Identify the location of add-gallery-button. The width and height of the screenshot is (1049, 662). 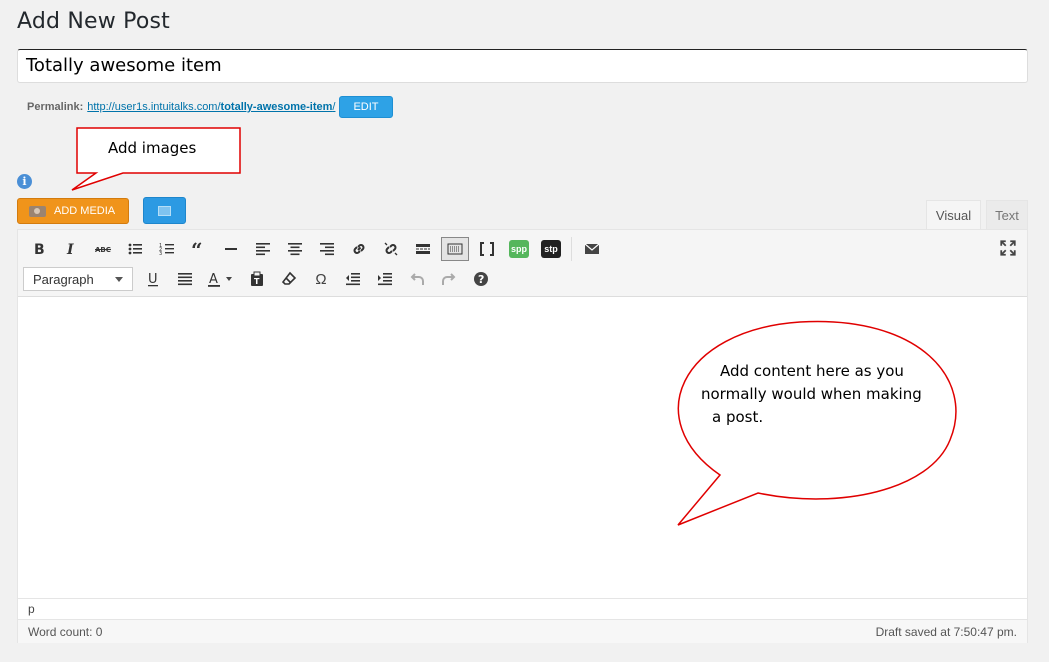
(164, 210).